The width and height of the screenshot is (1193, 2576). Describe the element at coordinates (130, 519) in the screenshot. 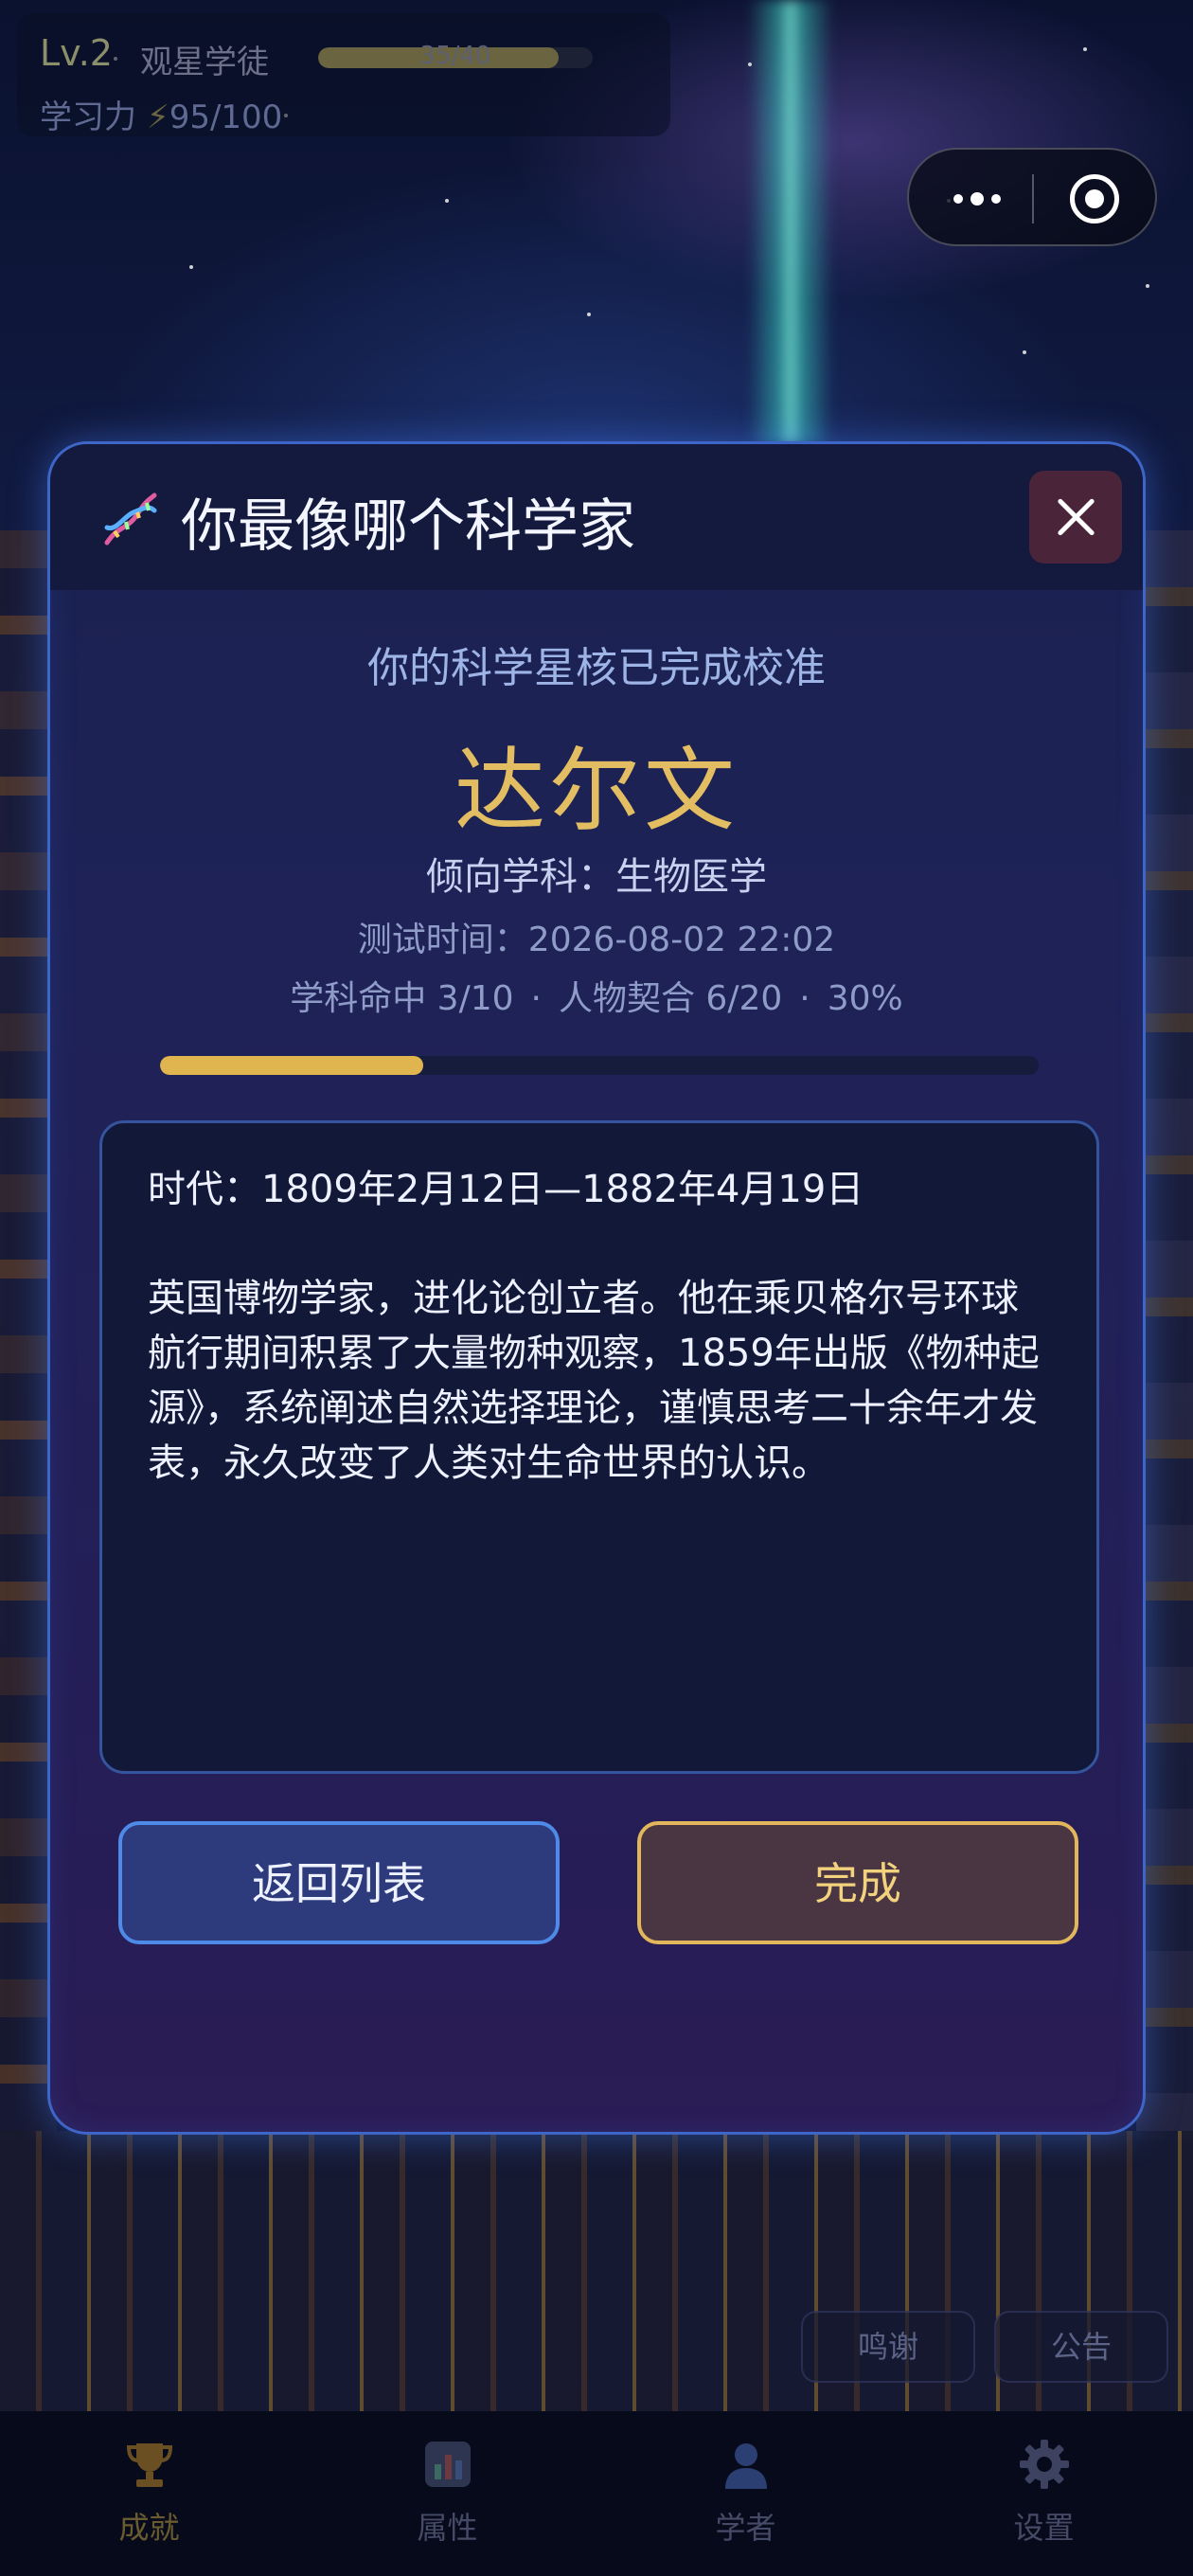

I see `dna-icon` at that location.